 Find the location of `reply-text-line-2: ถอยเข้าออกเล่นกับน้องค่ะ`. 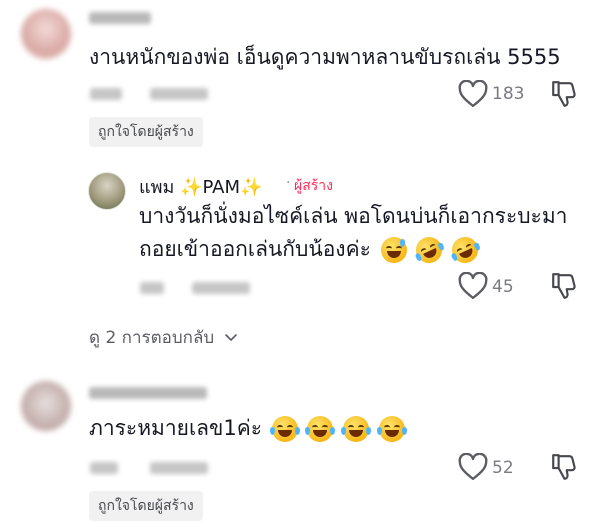

reply-text-line-2: ถอยเข้าออกเล่นกับน้องค่ะ is located at coordinates (311, 250).